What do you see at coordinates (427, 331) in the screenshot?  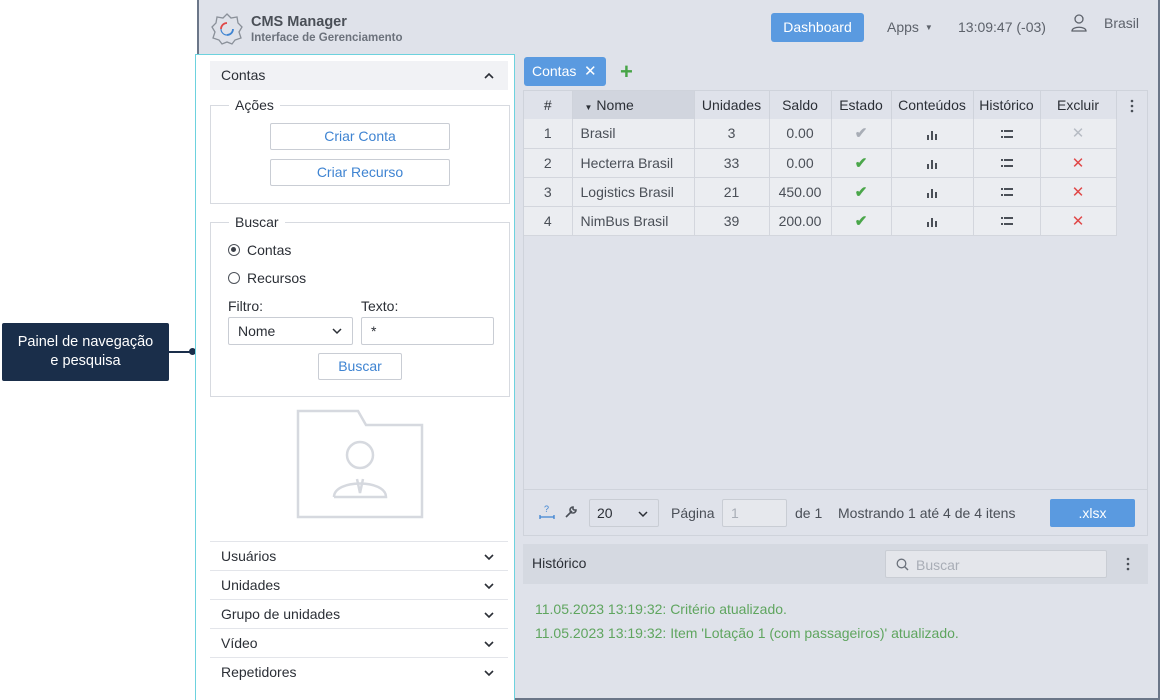 I see `search-text-input: *` at bounding box center [427, 331].